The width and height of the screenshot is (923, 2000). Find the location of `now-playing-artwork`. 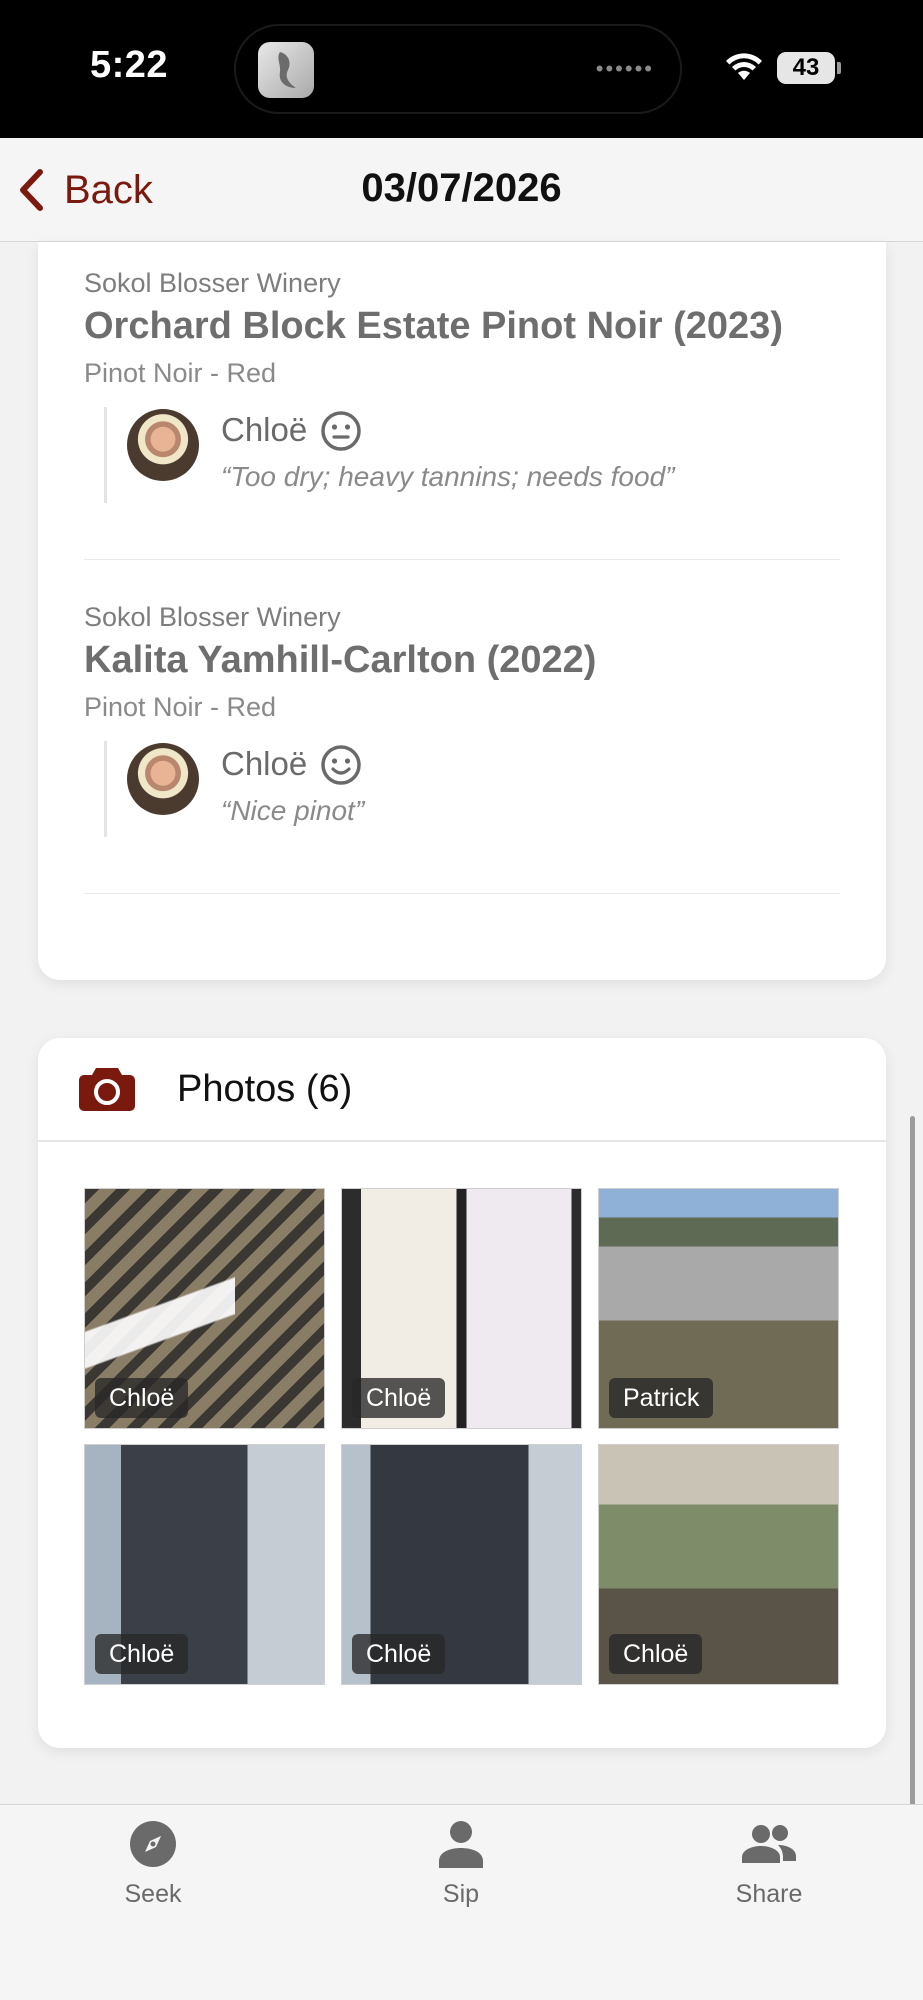

now-playing-artwork is located at coordinates (286, 70).